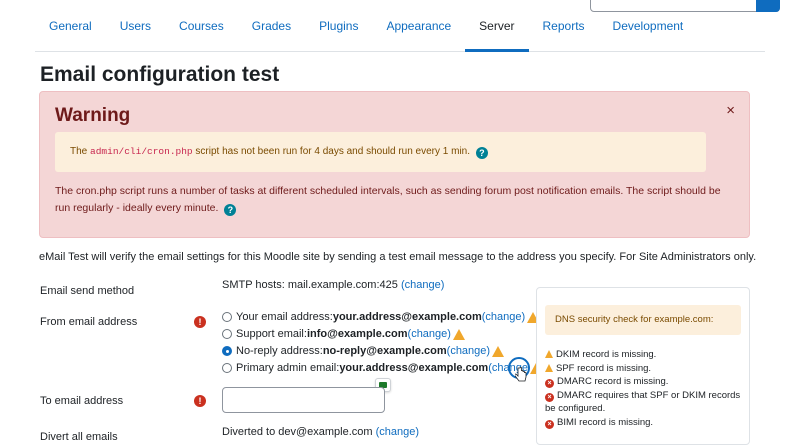  Describe the element at coordinates (604, 368) in the screenshot. I see `dns-item-text: SPF record is missing.` at that location.